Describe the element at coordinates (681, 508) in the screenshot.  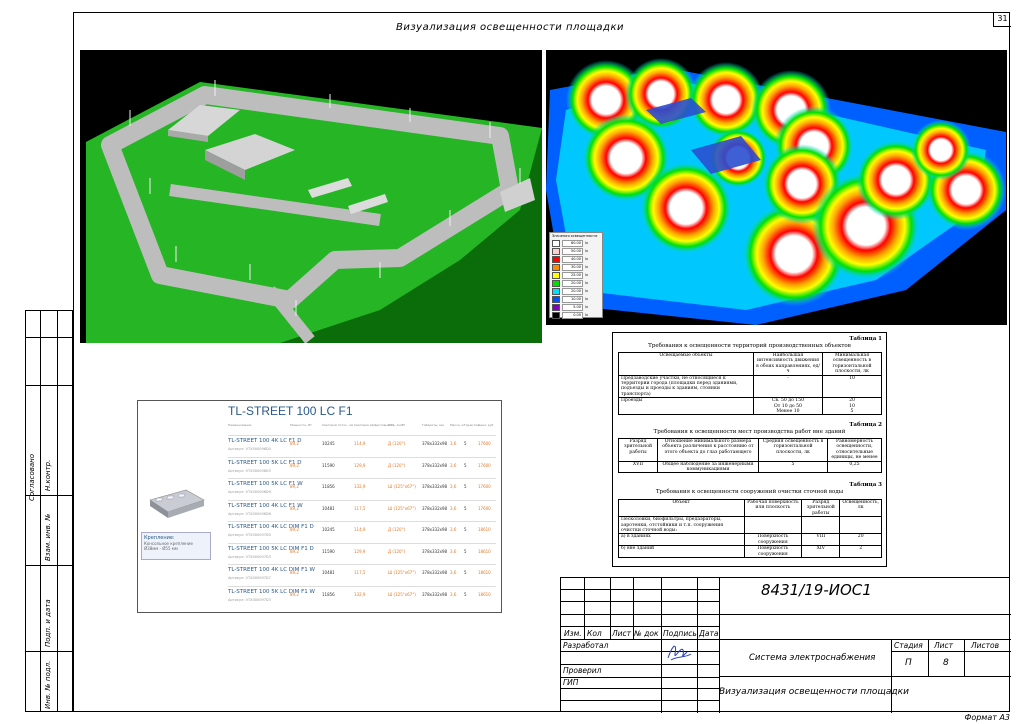
I see `t3-head-0: Объект` at that location.